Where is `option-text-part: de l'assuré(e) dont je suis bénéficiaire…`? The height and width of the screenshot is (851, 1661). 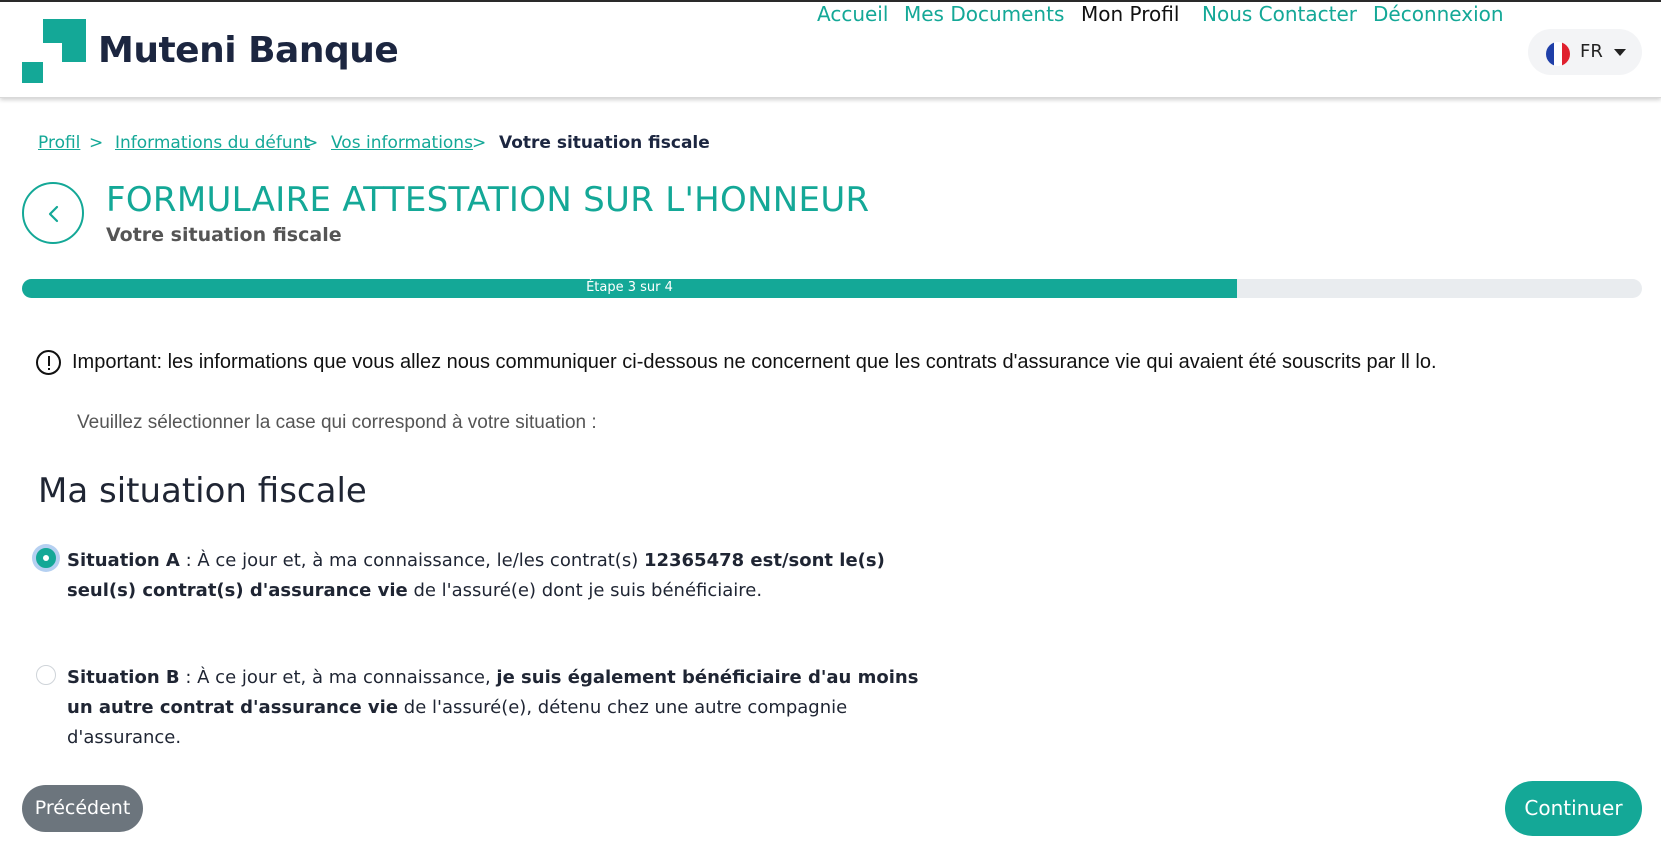
option-text-part: de l'assuré(e) dont je suis bénéficiaire… is located at coordinates (585, 590).